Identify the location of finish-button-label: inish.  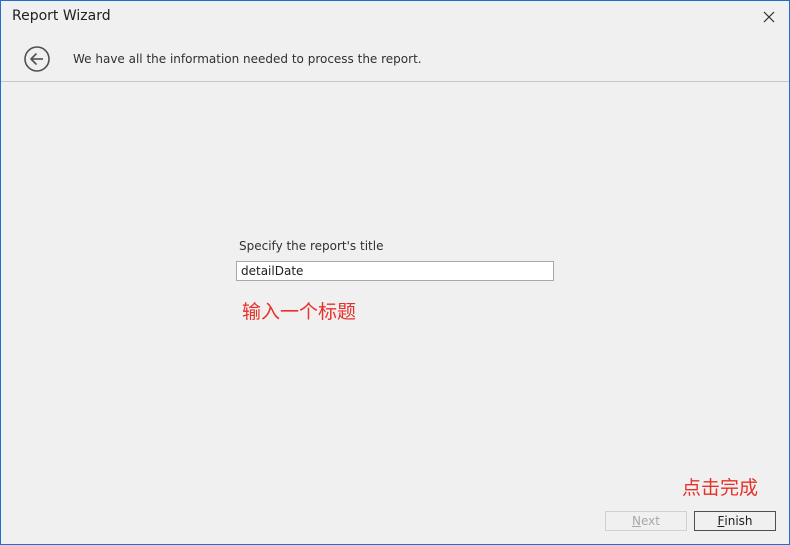
(738, 521).